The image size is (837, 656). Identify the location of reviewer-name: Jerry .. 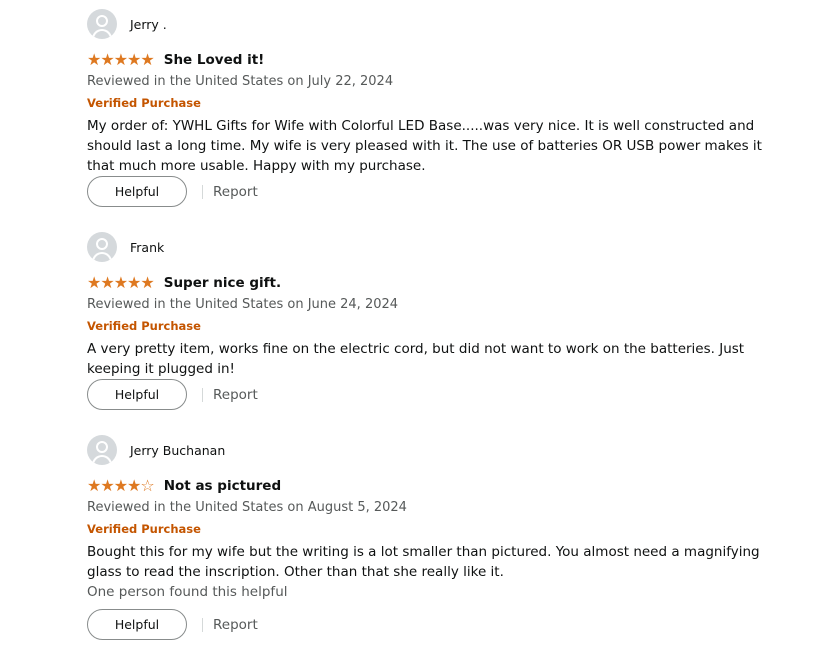
(148, 24).